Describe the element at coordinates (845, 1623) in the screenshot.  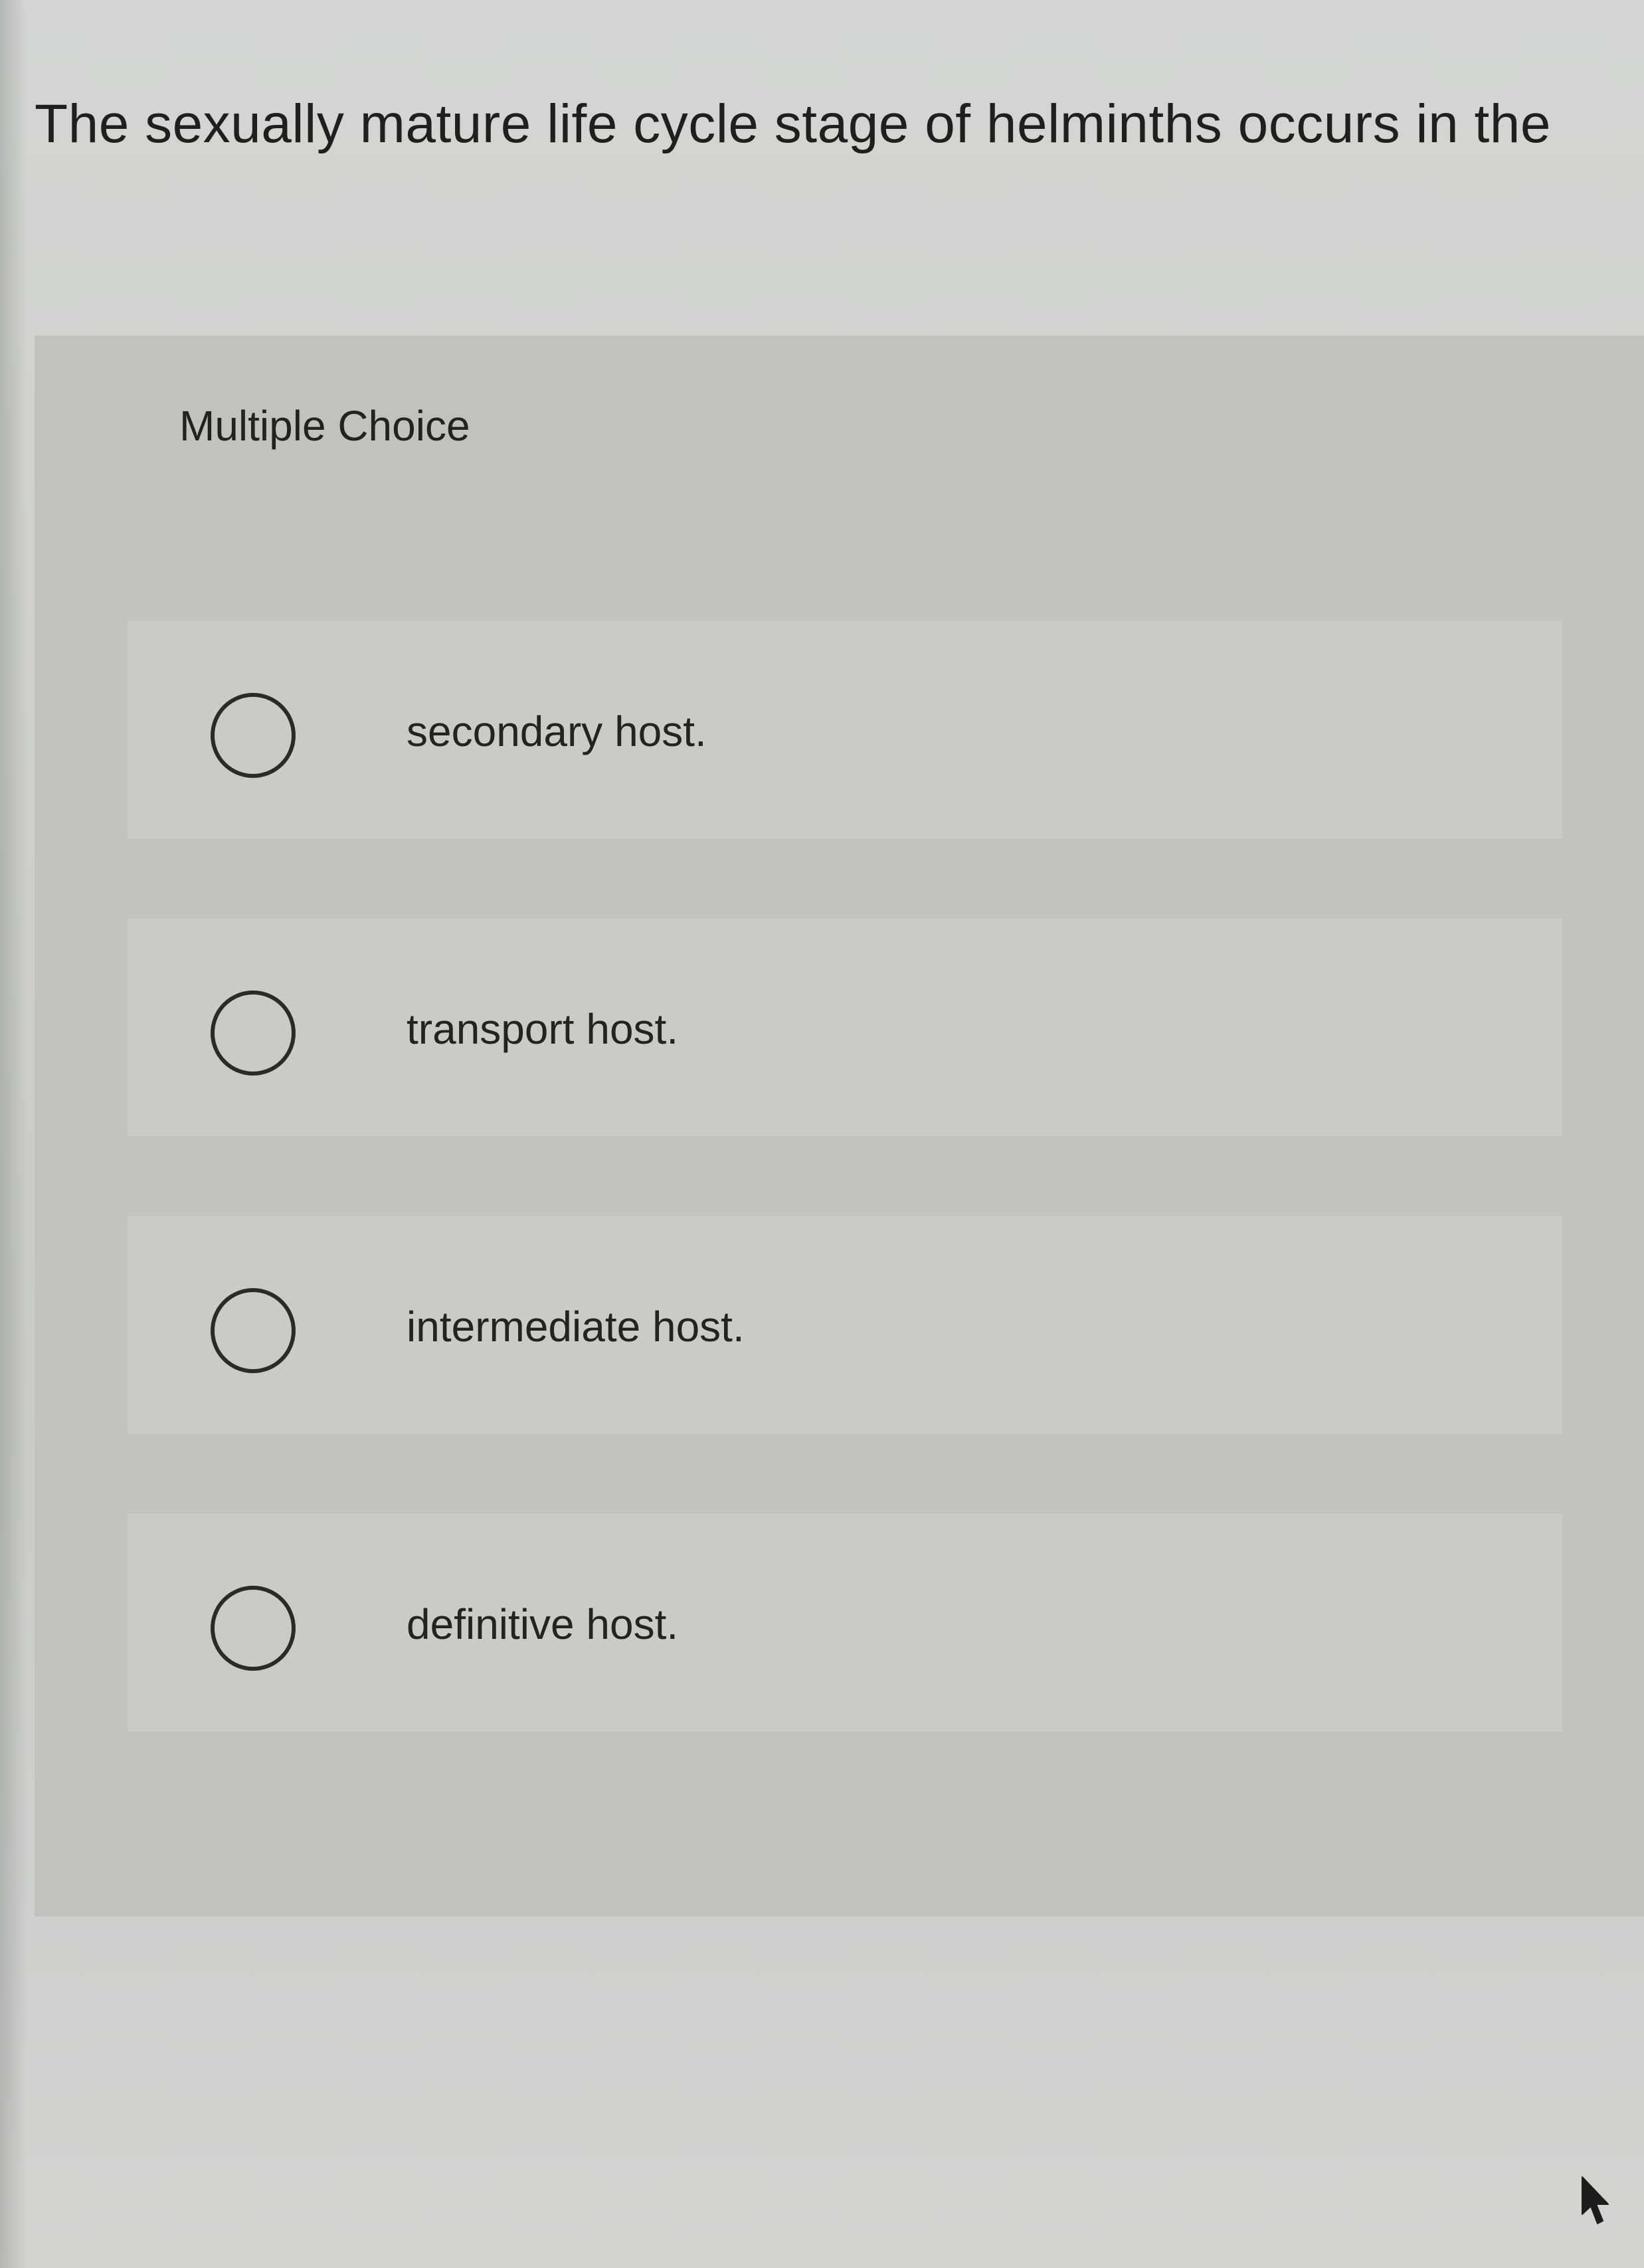
I see `choice-option-4: definitive host.` at that location.